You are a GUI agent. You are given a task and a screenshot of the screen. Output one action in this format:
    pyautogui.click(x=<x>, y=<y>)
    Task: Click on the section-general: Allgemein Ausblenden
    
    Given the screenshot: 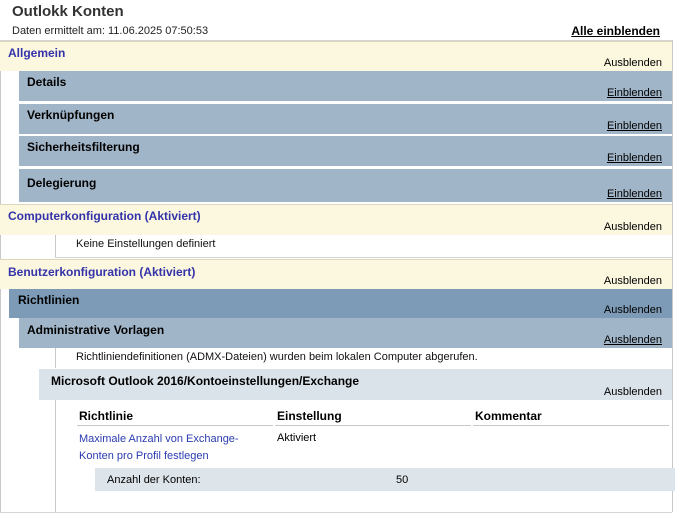 What is the action you would take?
    pyautogui.click(x=336, y=56)
    